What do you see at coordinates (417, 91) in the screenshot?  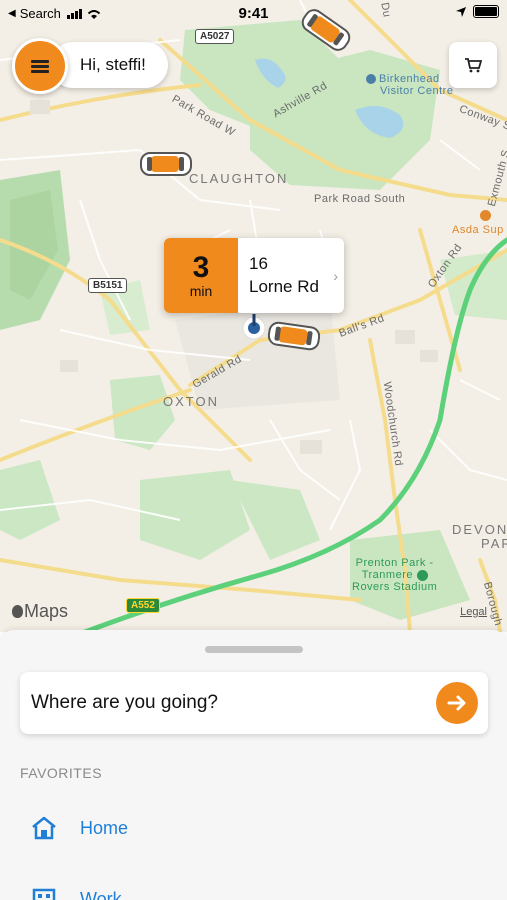 I see `poi-birkenhead-line2: Visitor Centre` at bounding box center [417, 91].